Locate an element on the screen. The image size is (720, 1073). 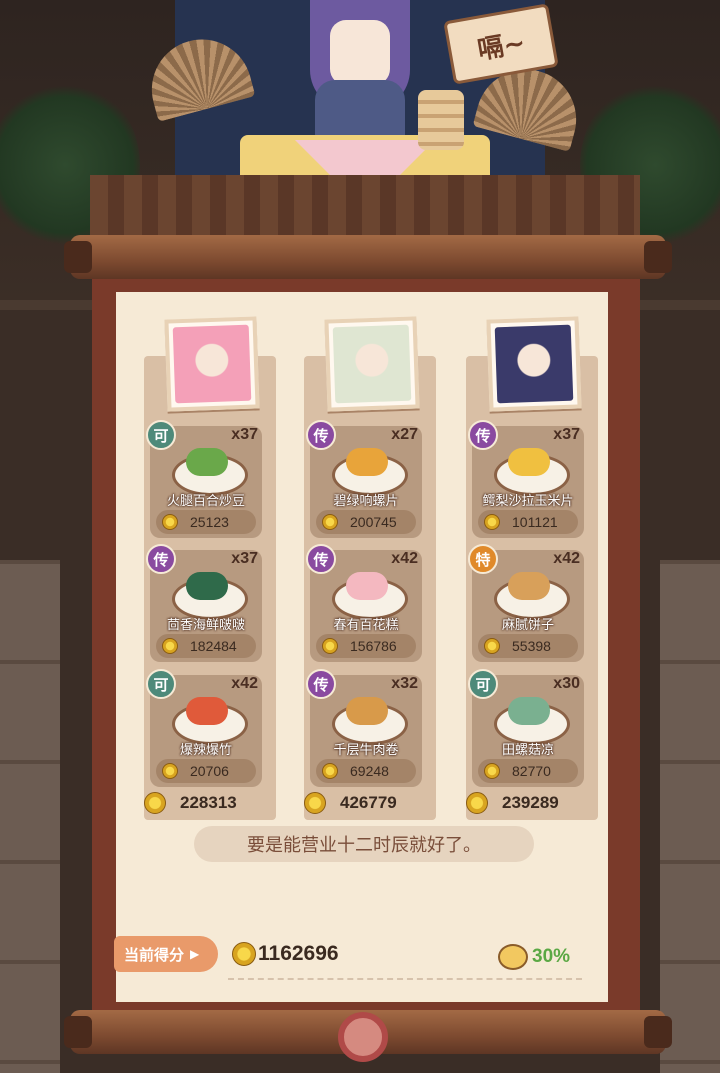
current-score-label: 当前得分 is located at coordinates (154, 954).